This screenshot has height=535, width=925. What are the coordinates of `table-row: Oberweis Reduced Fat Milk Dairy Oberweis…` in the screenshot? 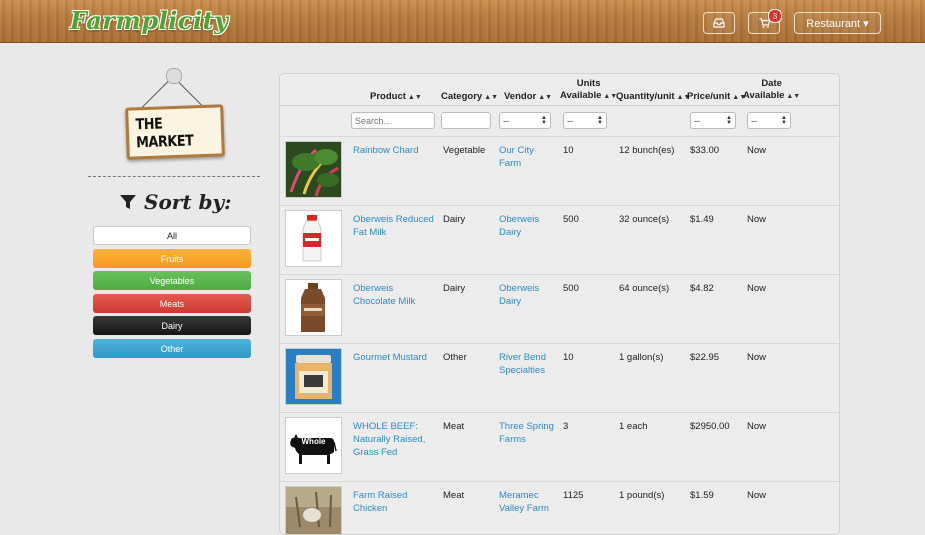 It's located at (559, 240).